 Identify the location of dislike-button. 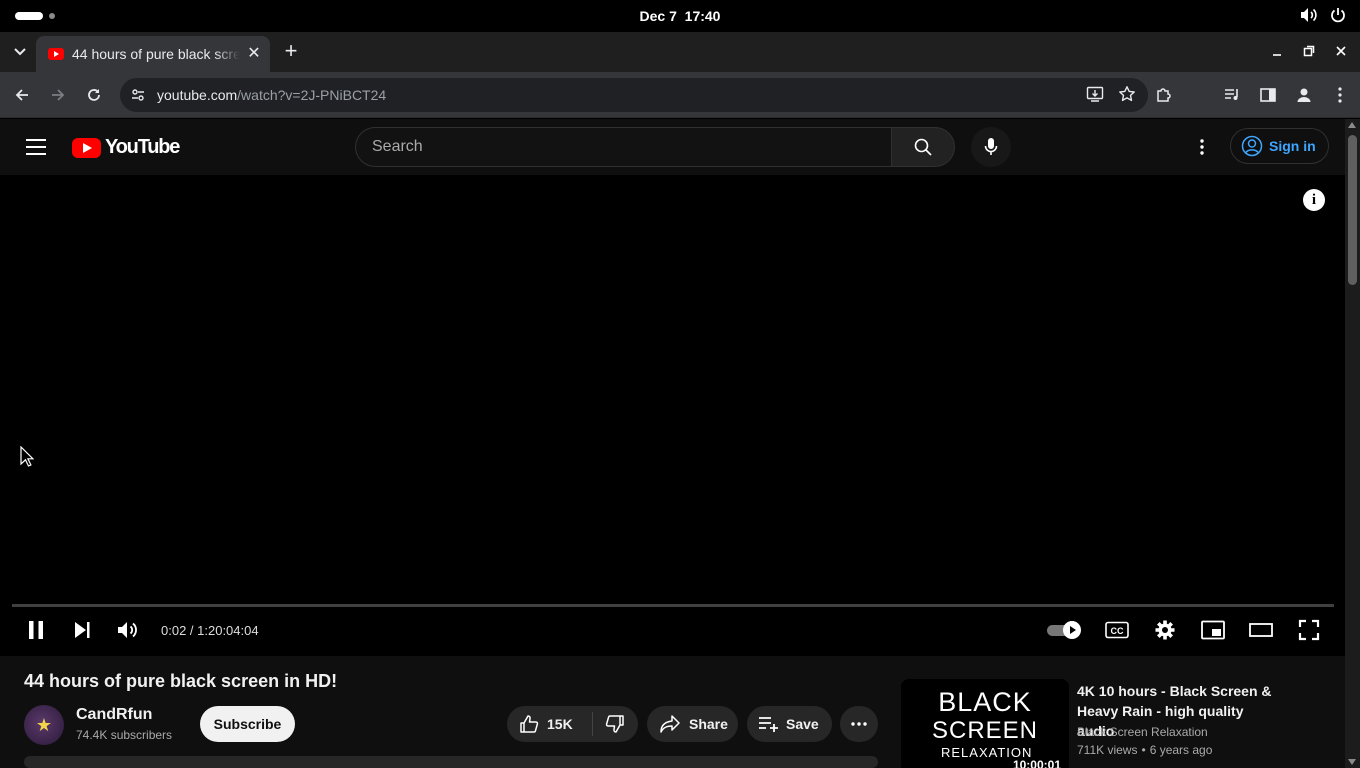
(615, 724).